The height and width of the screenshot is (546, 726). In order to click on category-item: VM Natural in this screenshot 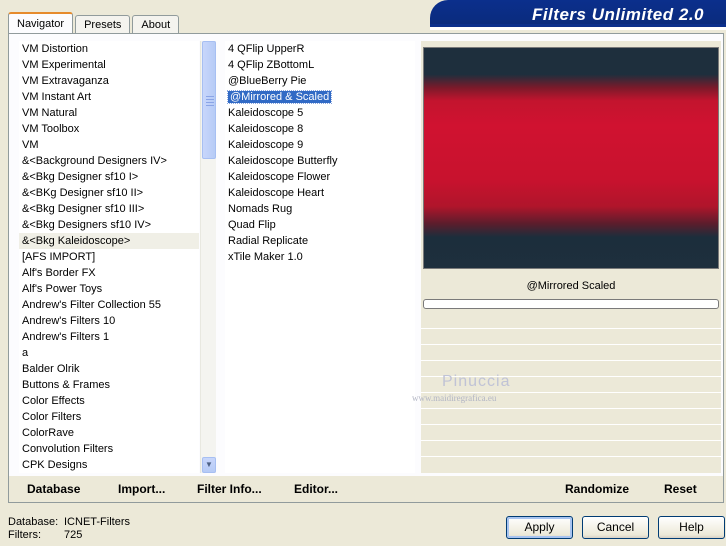, I will do `click(109, 113)`.